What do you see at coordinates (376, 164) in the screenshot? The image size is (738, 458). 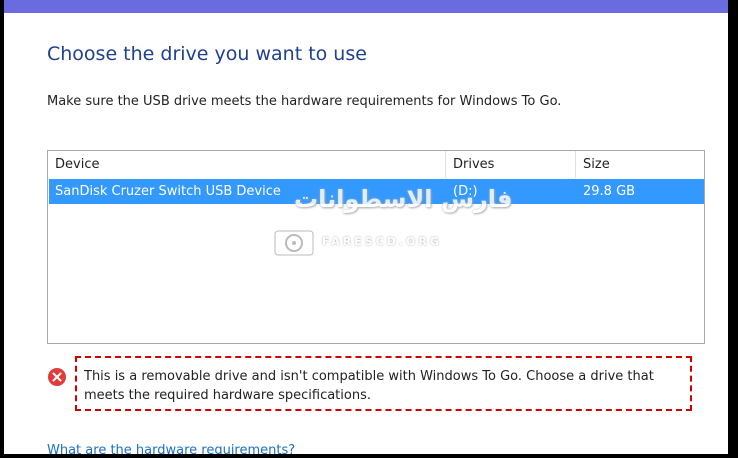 I see `drive-list-header: Device Drives Size` at bounding box center [376, 164].